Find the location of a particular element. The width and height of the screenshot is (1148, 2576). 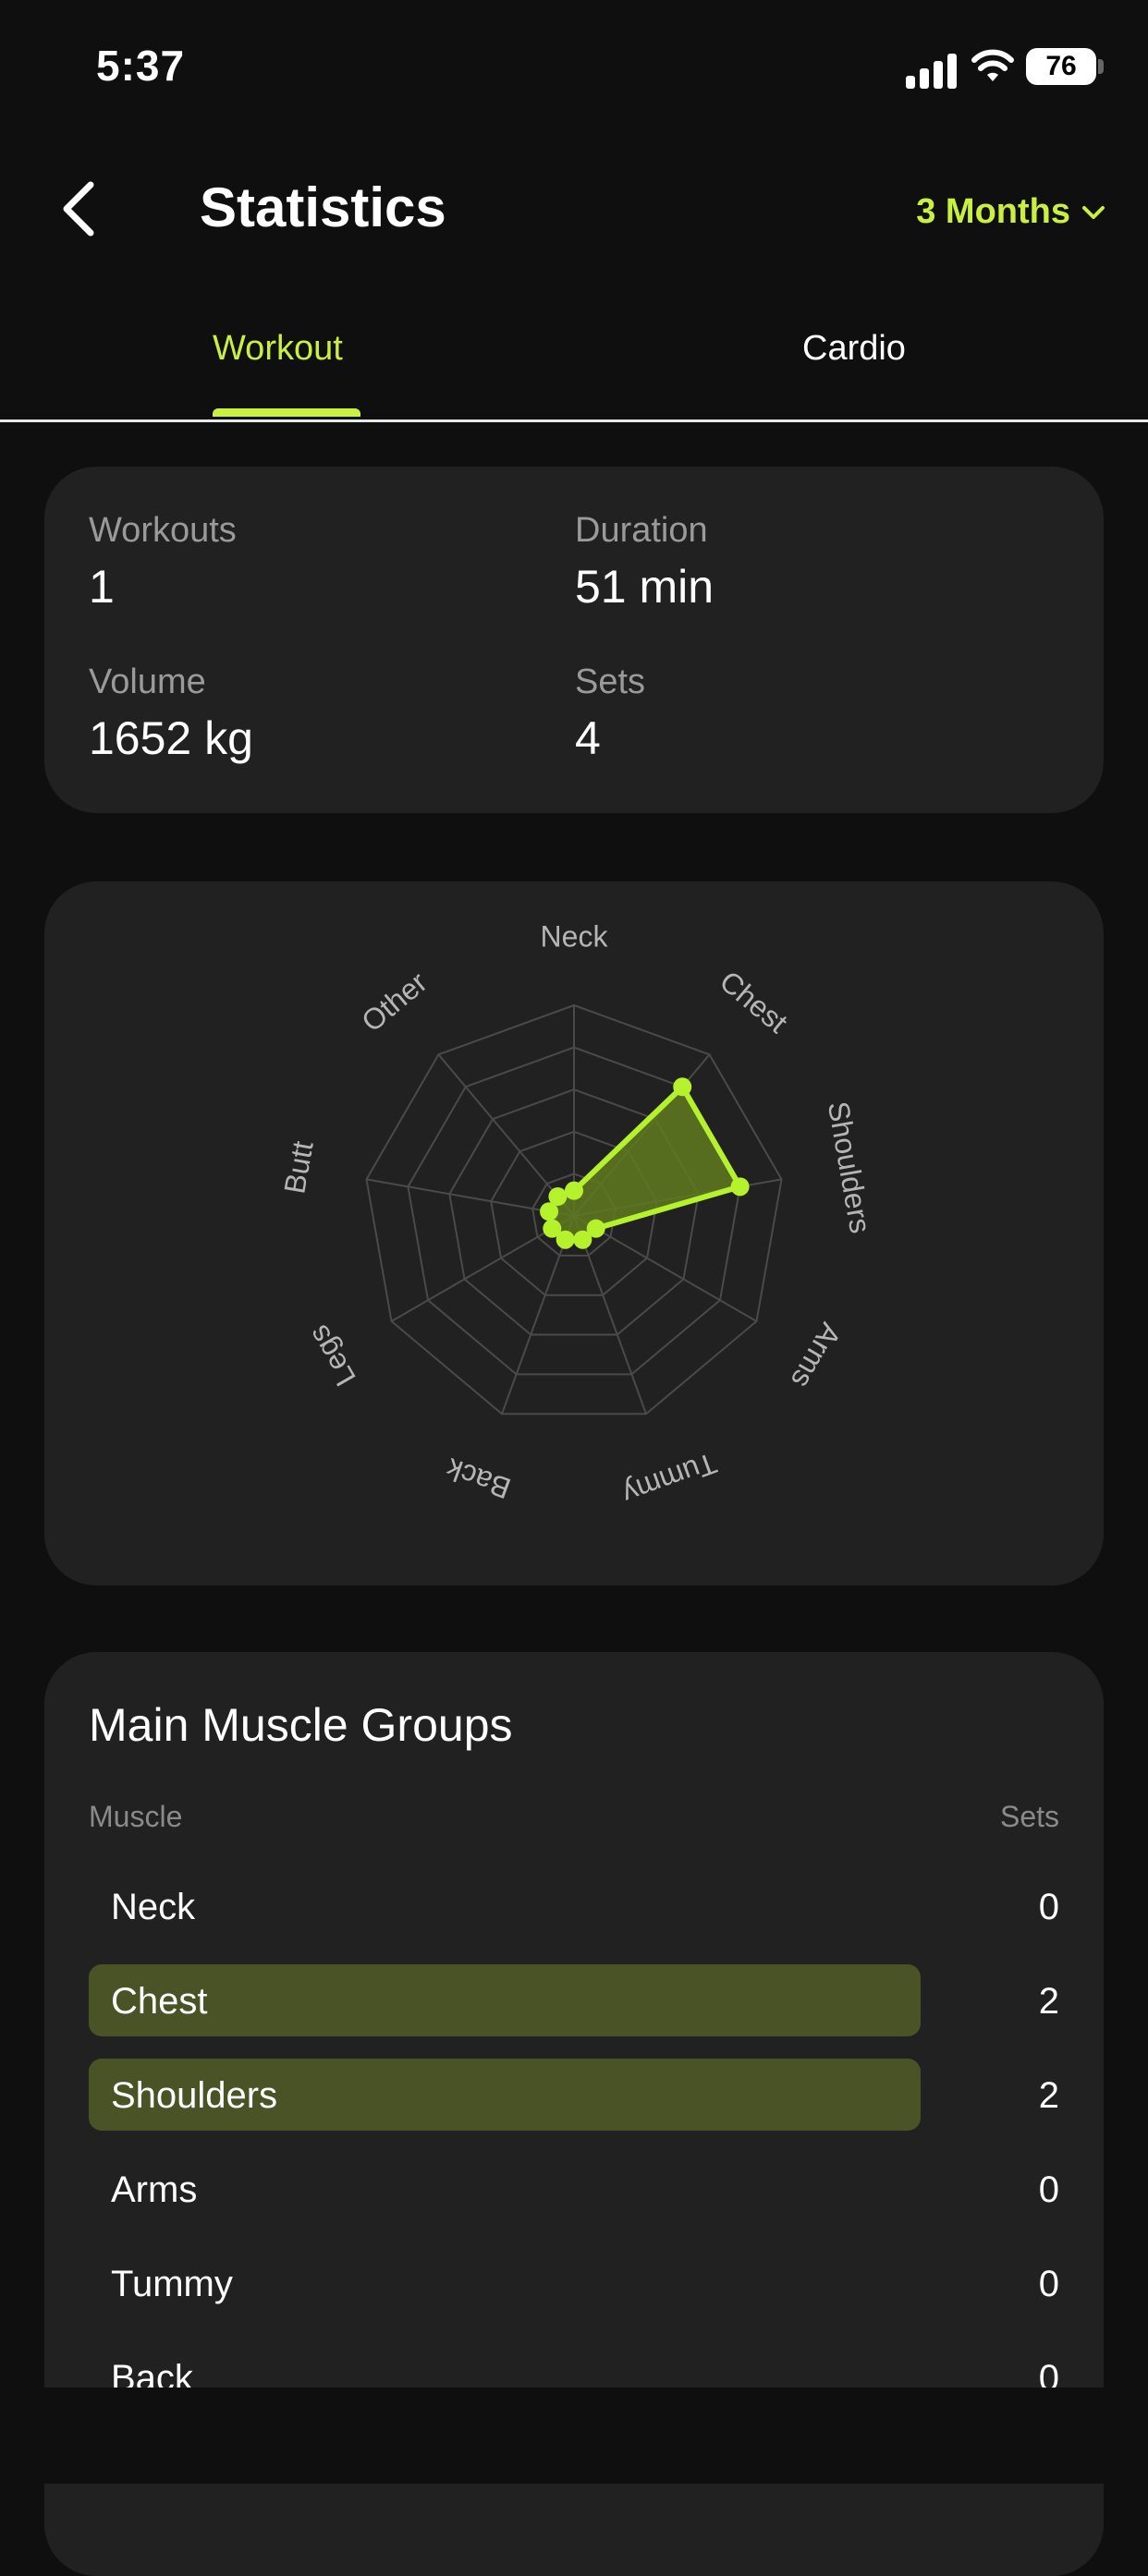

radar-axis-label: Legs is located at coordinates (332, 1355).